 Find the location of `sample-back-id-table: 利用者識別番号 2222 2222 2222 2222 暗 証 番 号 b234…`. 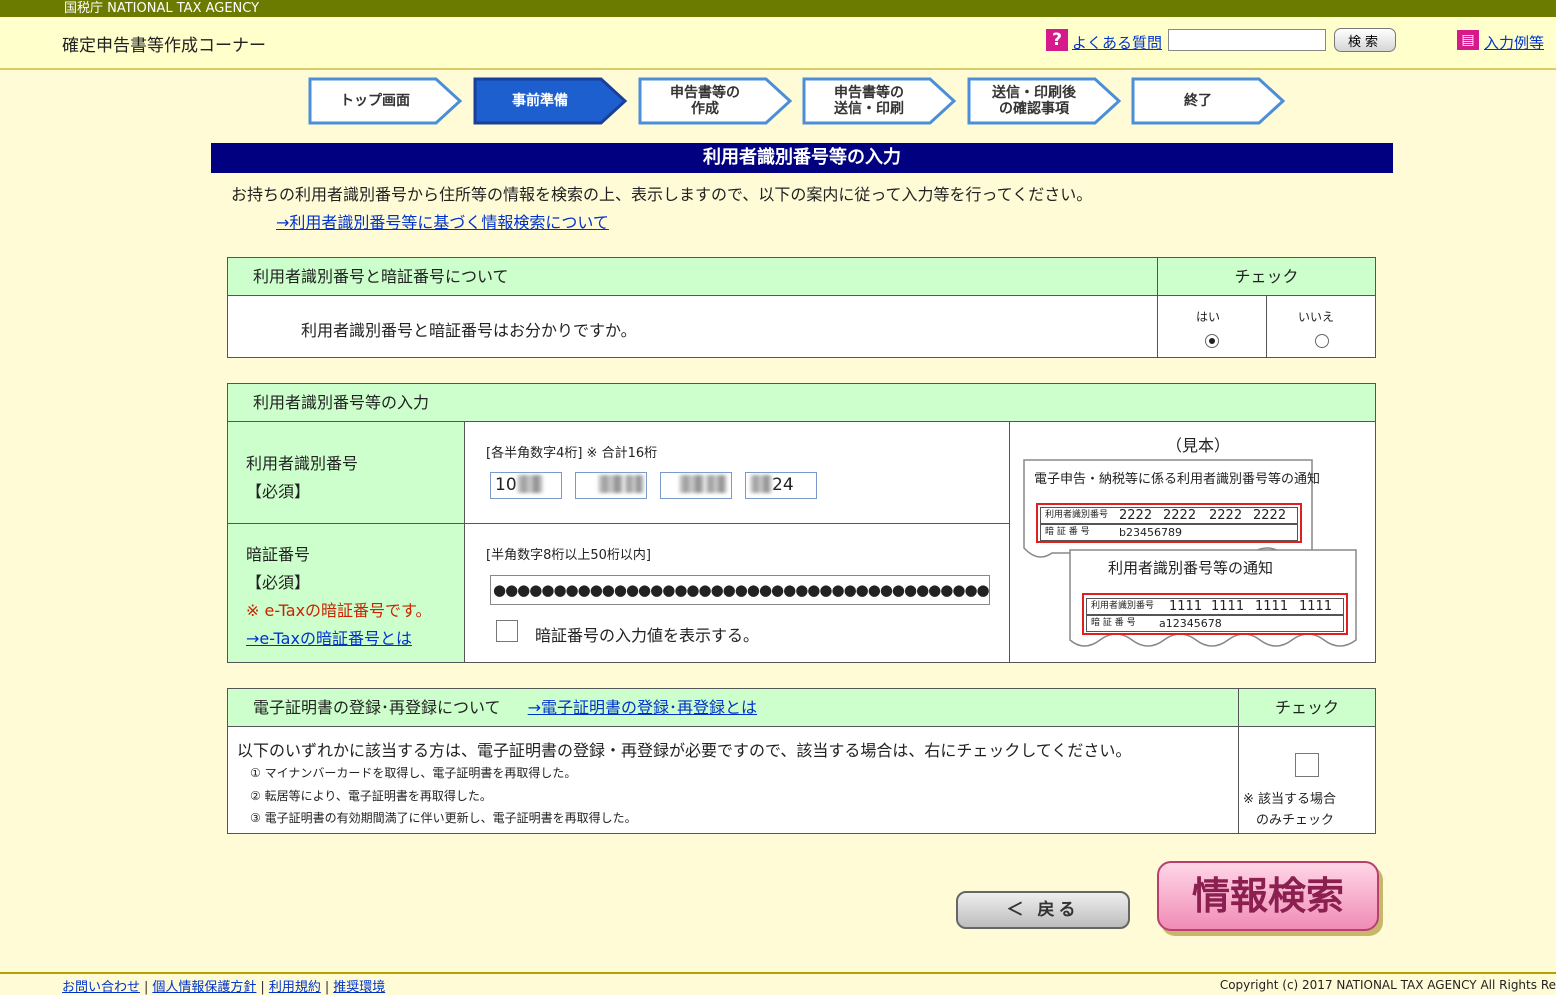

sample-back-id-table: 利用者識別番号 2222 2222 2222 2222 暗 証 番 号 b234… is located at coordinates (1169, 523).